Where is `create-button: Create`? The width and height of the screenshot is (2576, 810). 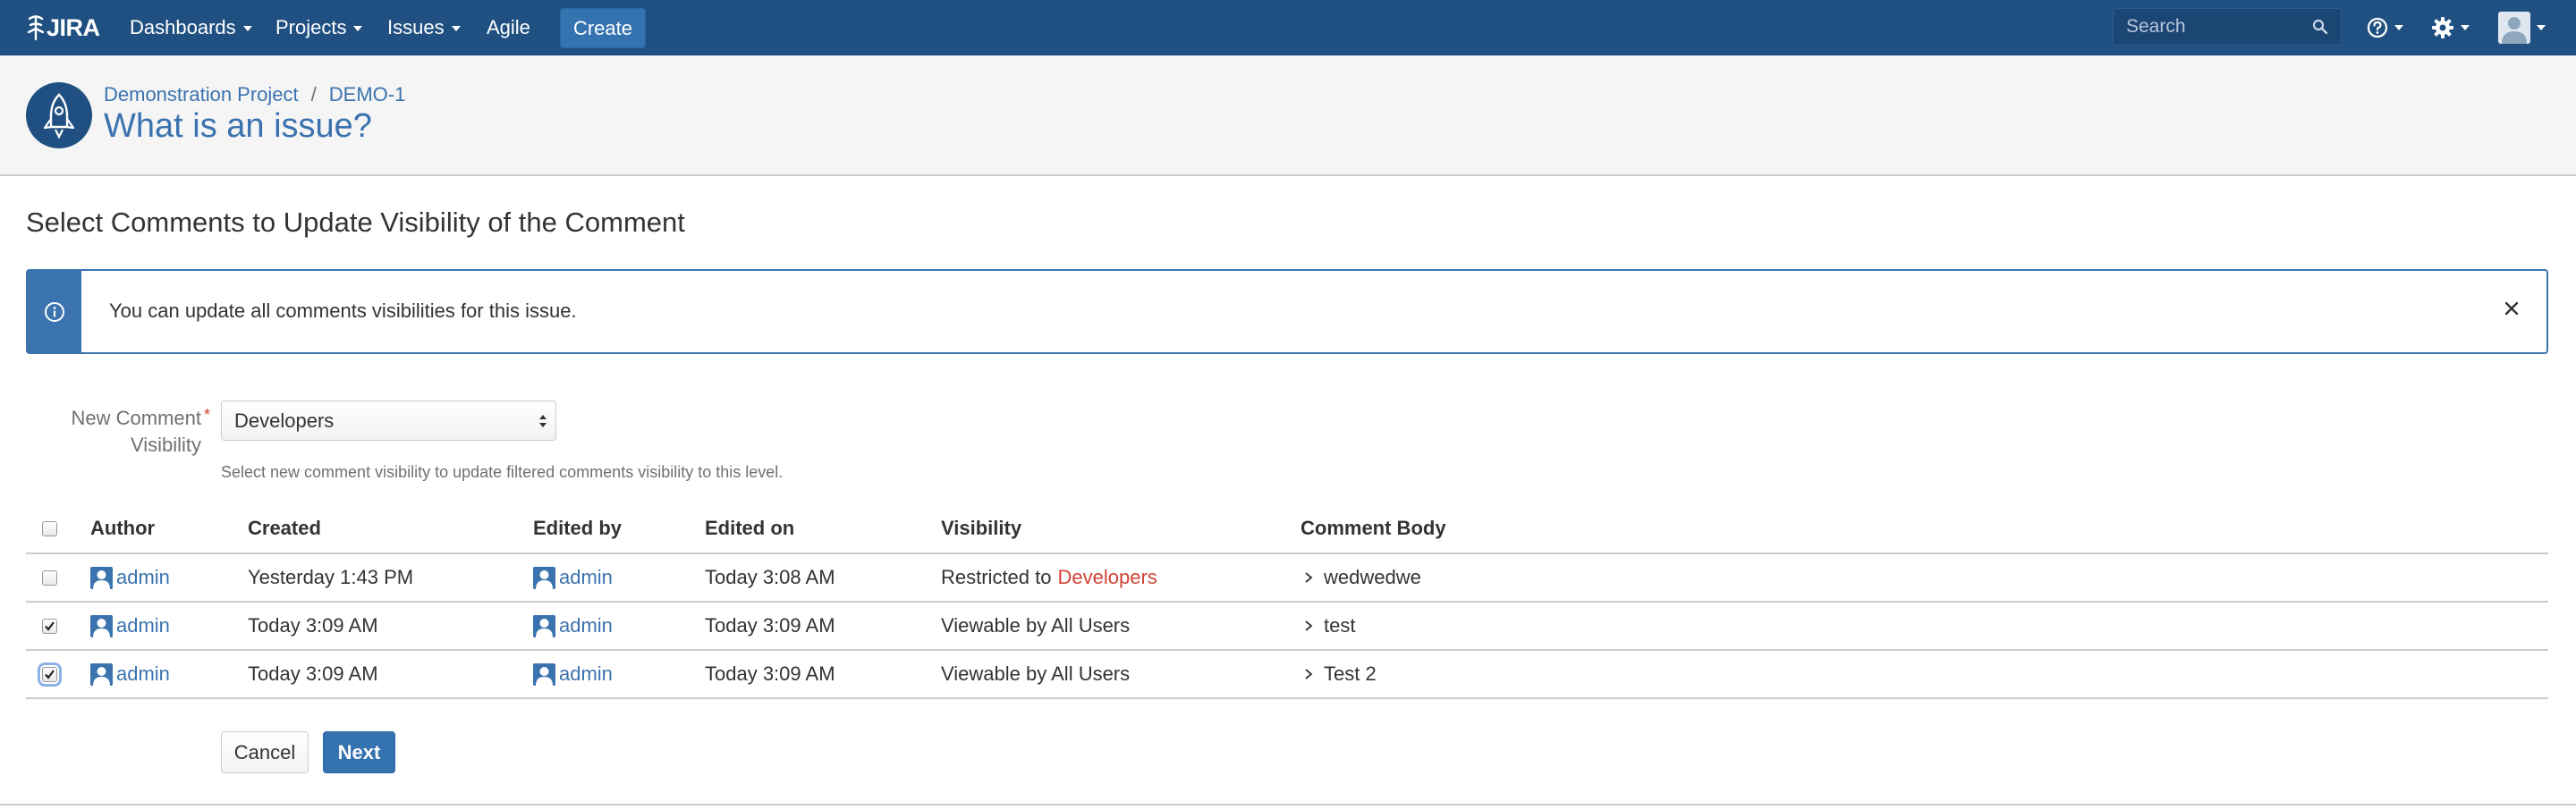 create-button: Create is located at coordinates (603, 28).